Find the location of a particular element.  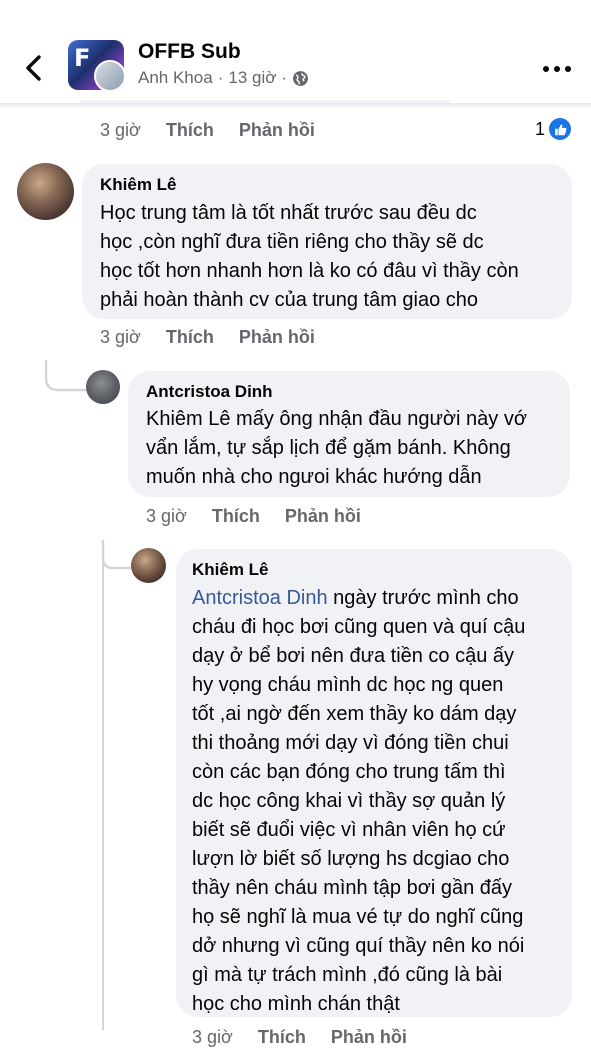

group-logo-text: F is located at coordinates (82, 58).